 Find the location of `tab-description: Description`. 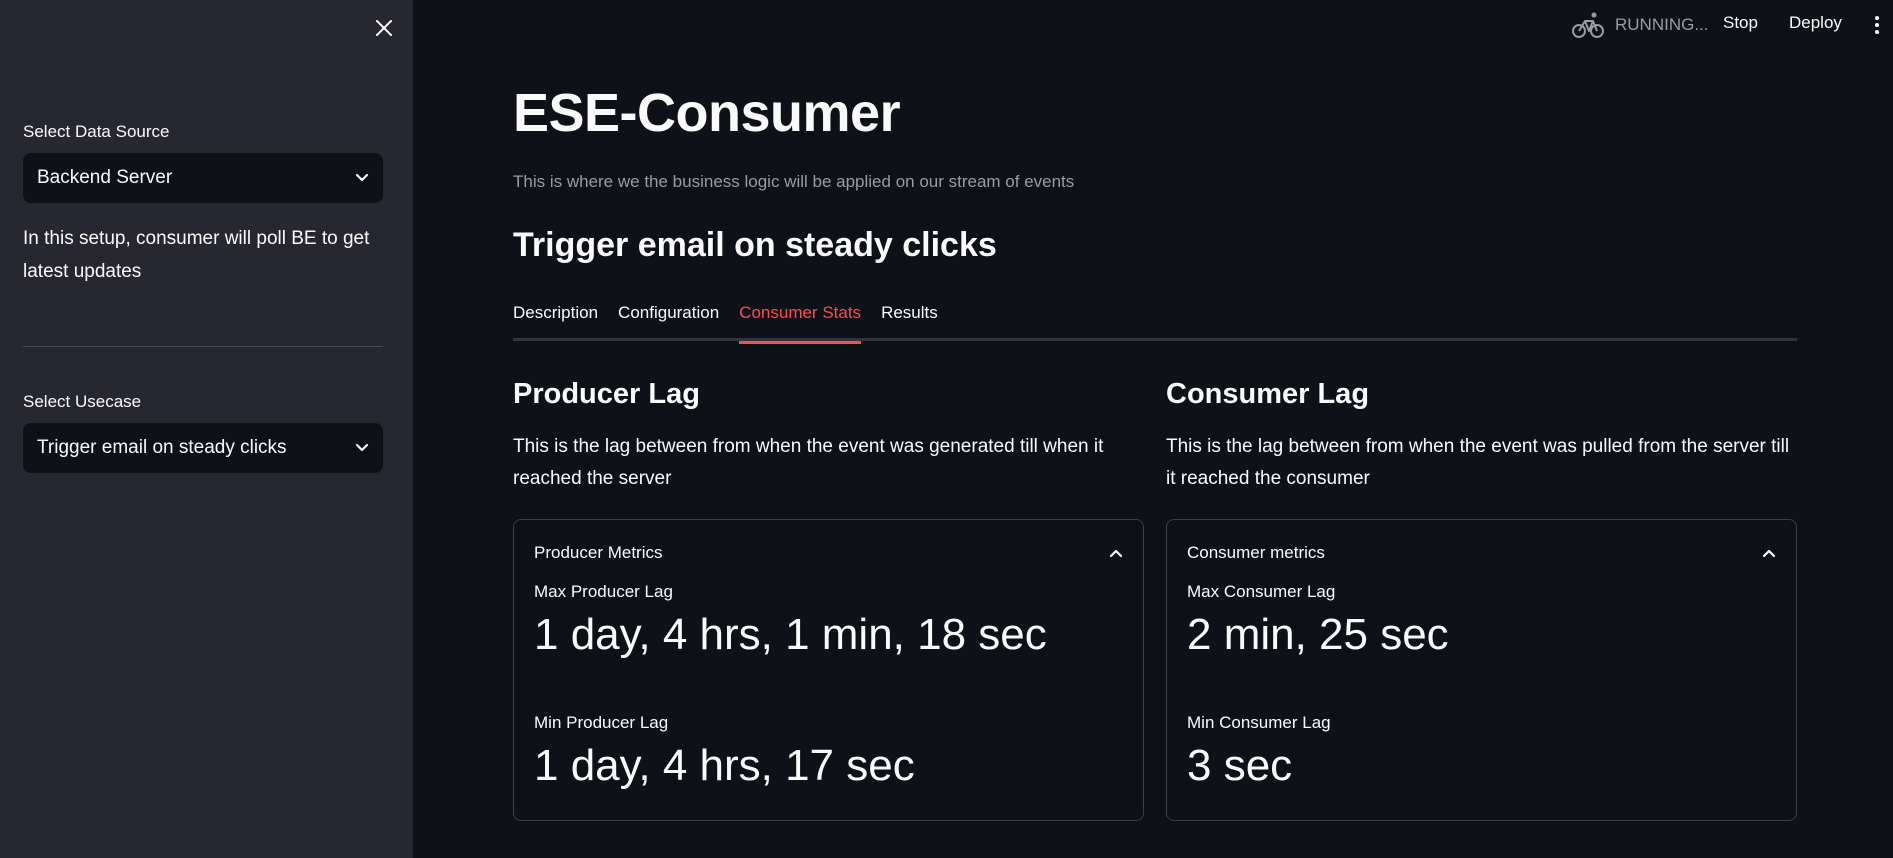

tab-description: Description is located at coordinates (555, 321).